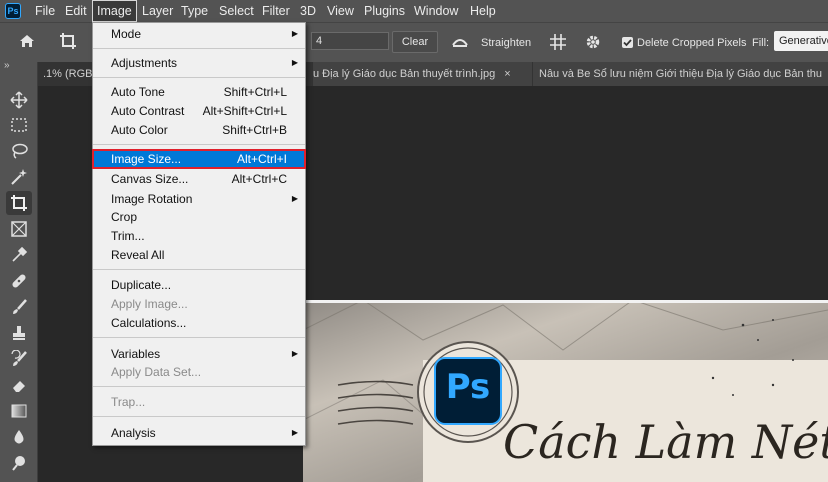 The image size is (828, 482). Describe the element at coordinates (19, 100) in the screenshot. I see `move-icon` at that location.